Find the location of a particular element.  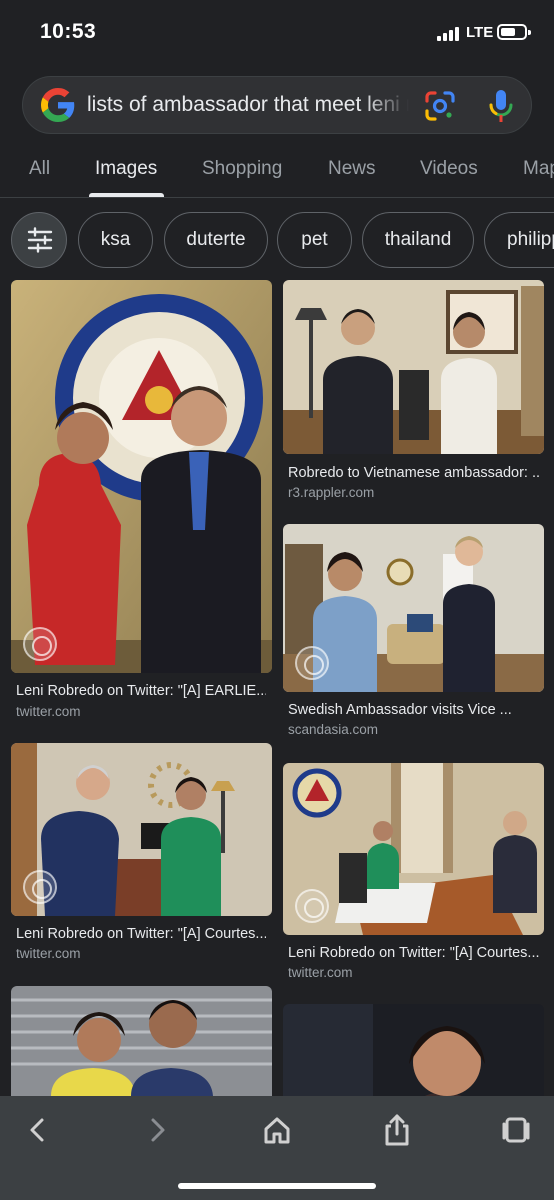

tab-maps: Maps is located at coordinates (538, 169).